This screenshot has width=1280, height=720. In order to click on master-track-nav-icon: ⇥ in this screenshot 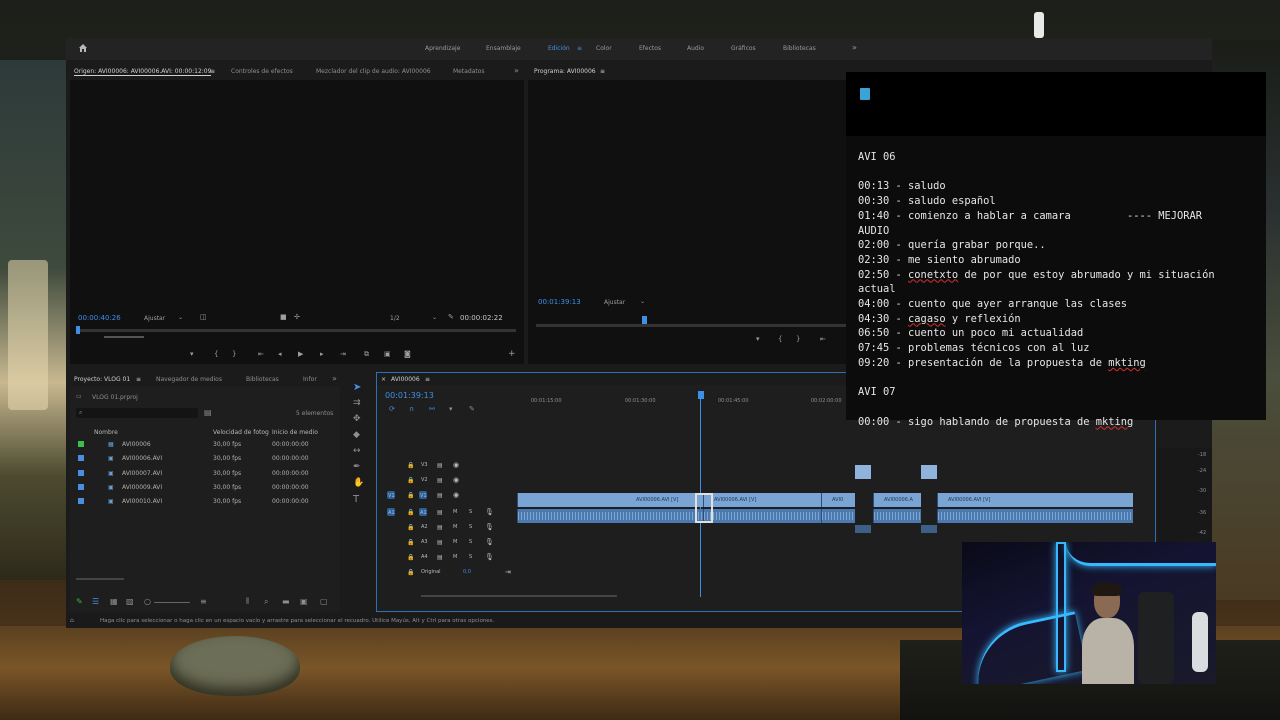, I will do `click(508, 572)`.